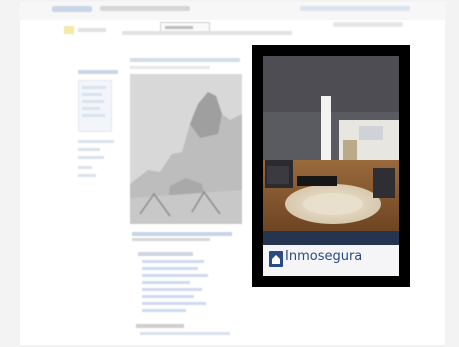 The height and width of the screenshot is (347, 459). Describe the element at coordinates (207, 33) in the screenshot. I see `breadcrumb` at that location.